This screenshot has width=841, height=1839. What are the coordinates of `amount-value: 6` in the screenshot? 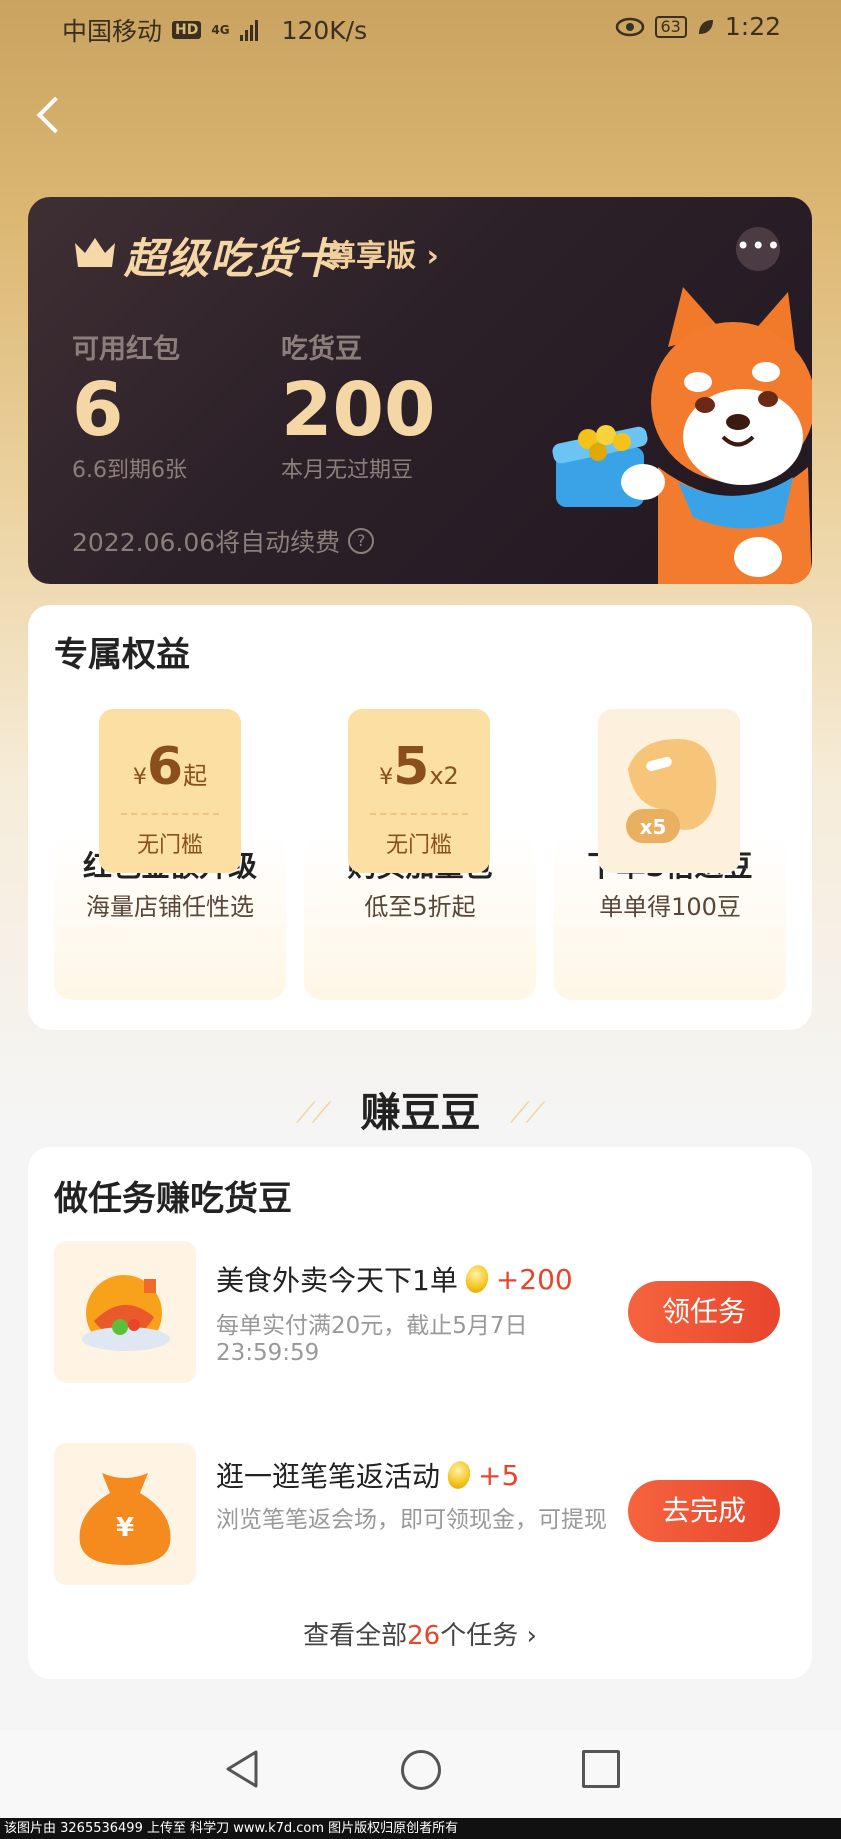 It's located at (165, 767).